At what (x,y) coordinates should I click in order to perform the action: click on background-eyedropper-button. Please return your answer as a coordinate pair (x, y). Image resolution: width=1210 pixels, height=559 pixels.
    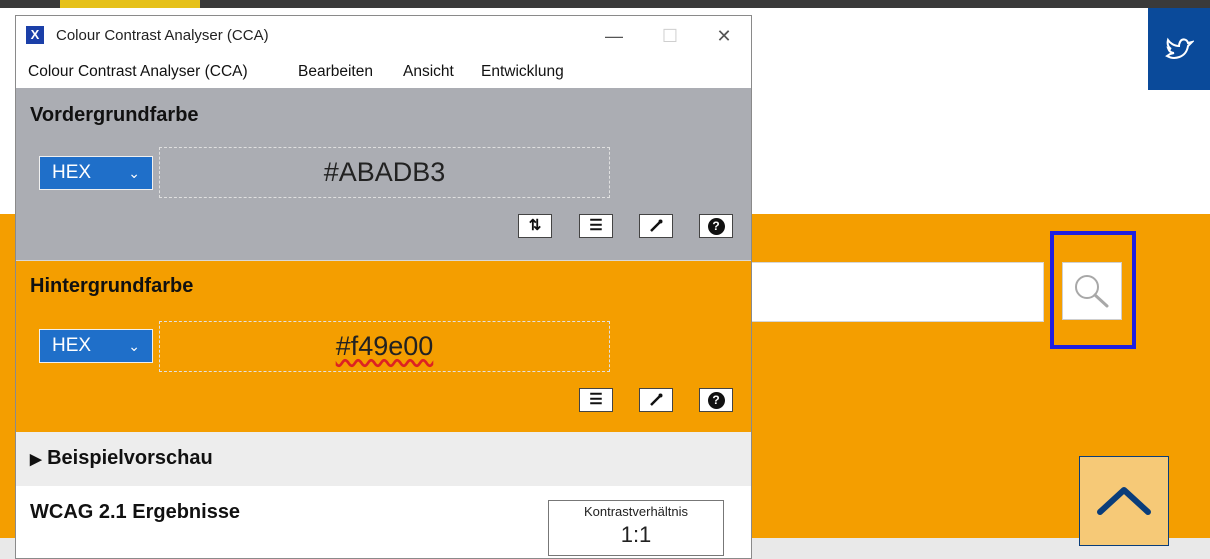
    Looking at the image, I should click on (656, 400).